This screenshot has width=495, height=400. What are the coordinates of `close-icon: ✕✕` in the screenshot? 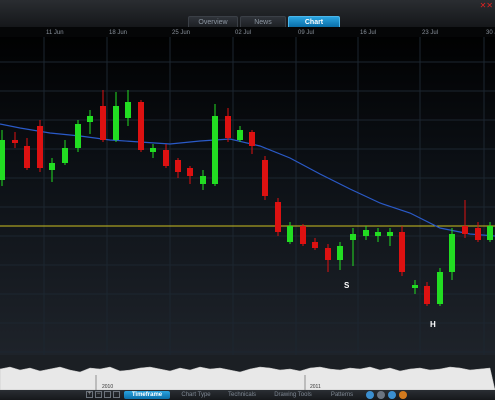 It's located at (486, 5).